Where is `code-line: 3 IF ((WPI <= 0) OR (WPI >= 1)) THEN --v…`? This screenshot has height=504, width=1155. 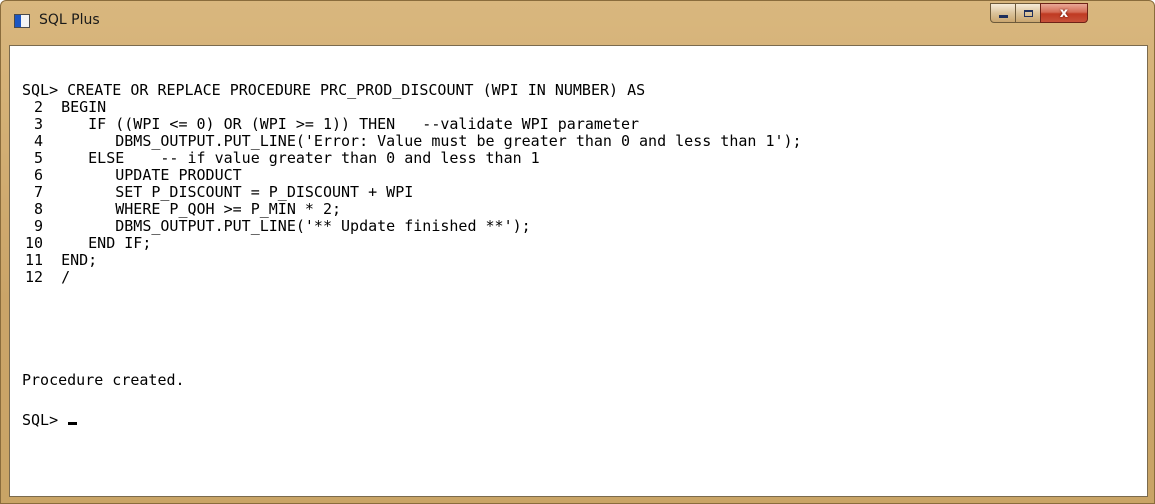
code-line: 3 IF ((WPI <= 0) OR (WPI >= 1)) THEN --v… is located at coordinates (412, 124).